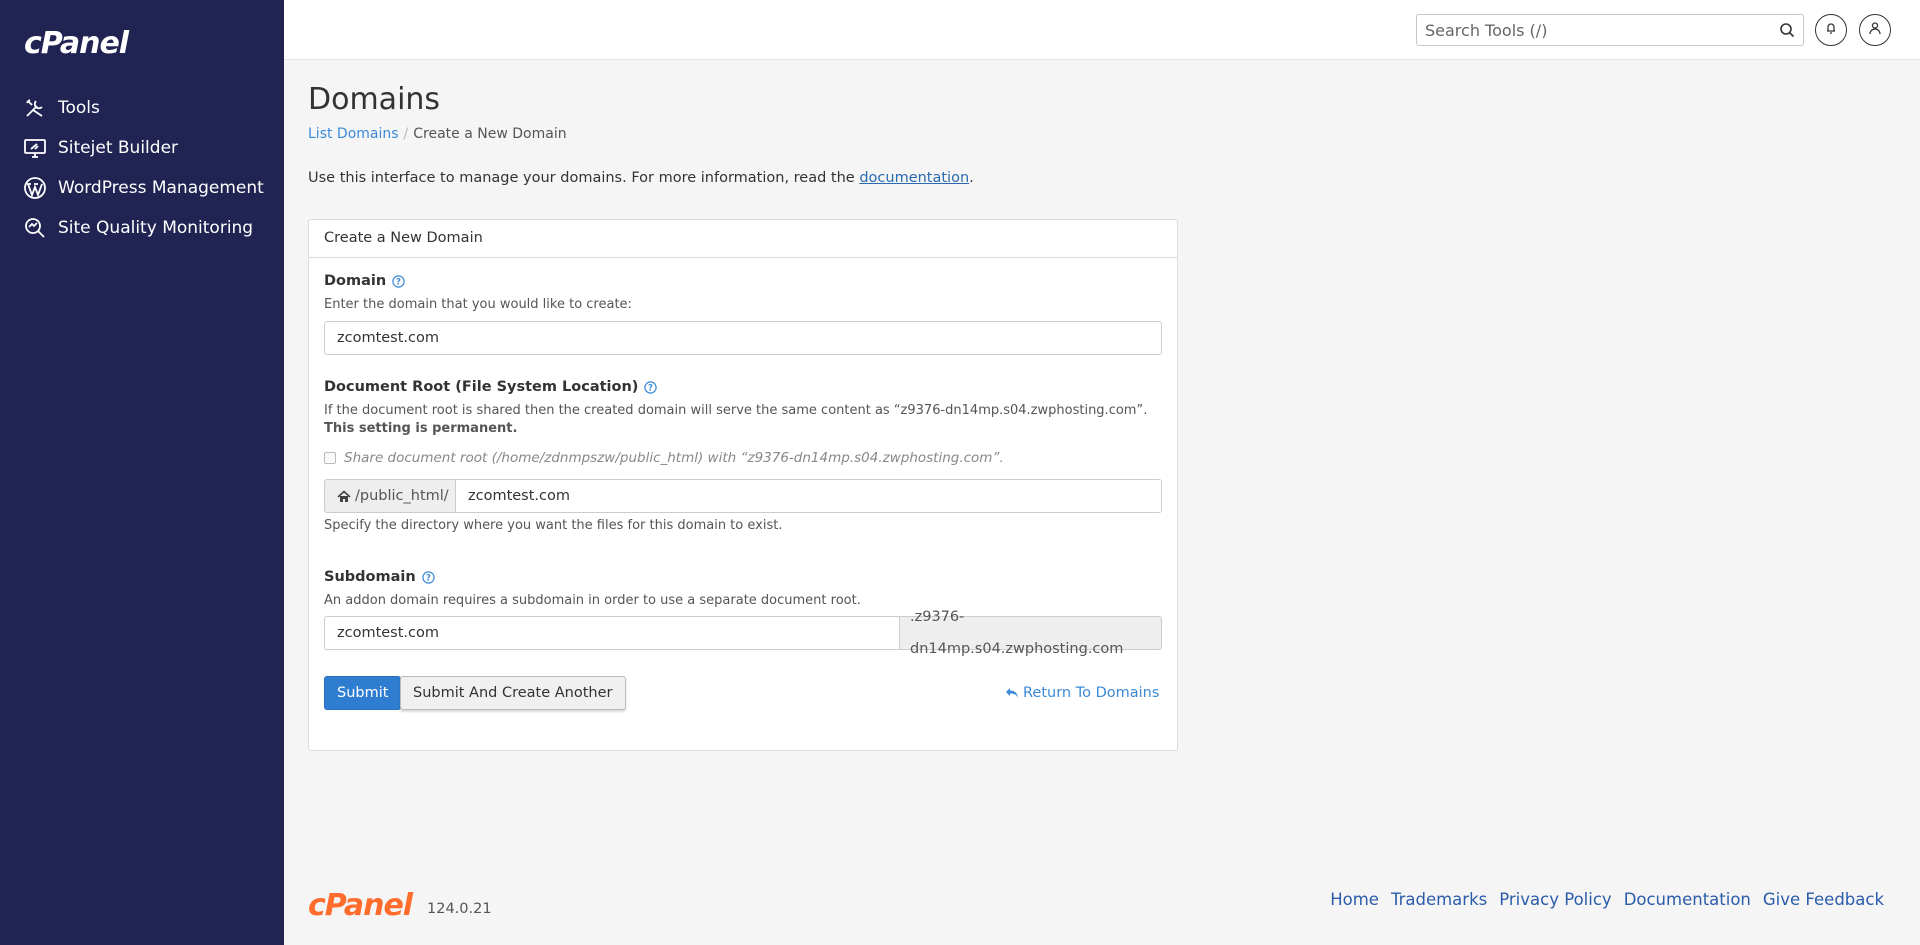  I want to click on sidebar-item-label: Sitejet Builder, so click(118, 148).